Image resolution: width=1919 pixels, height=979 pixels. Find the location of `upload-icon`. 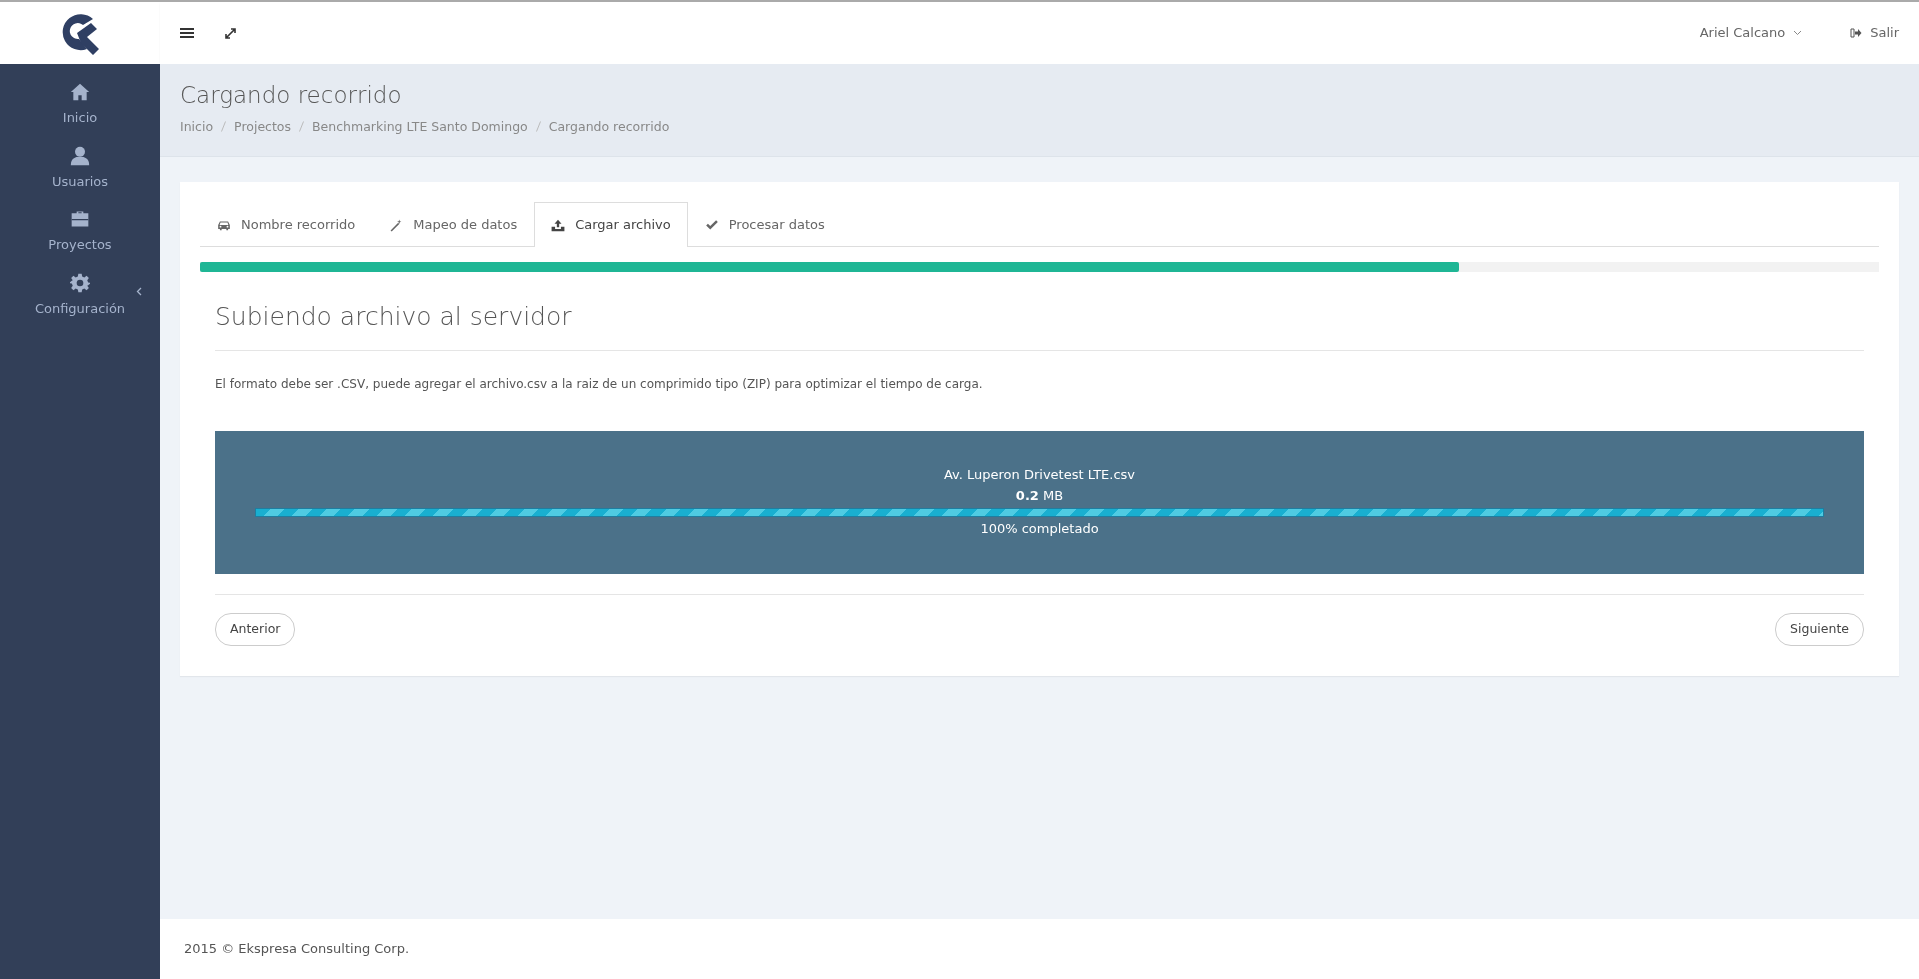

upload-icon is located at coordinates (558, 225).